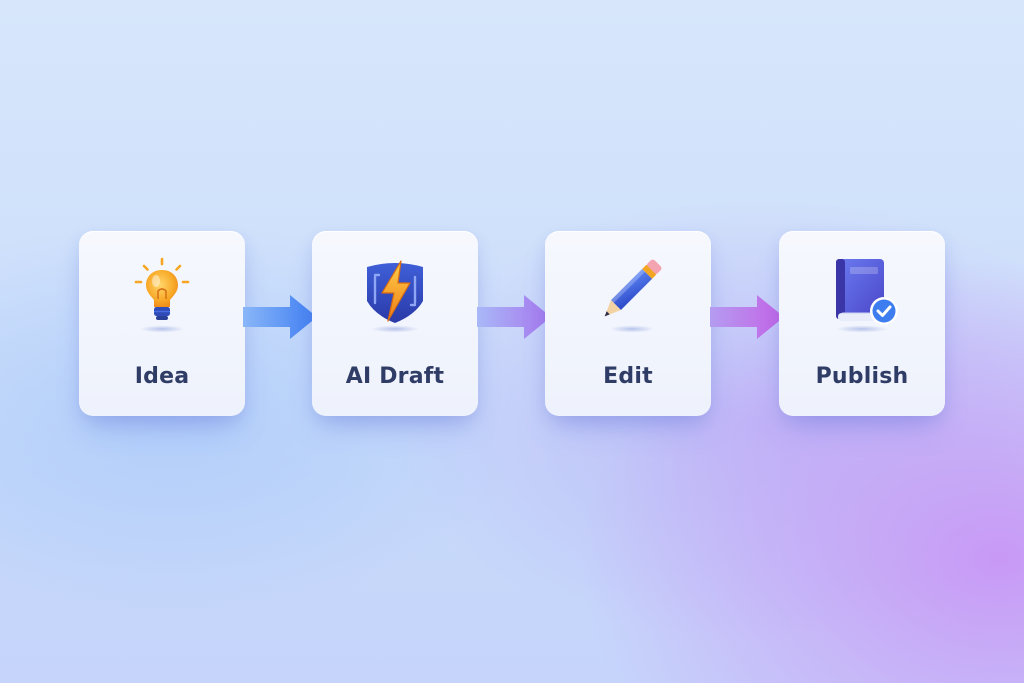 This screenshot has height=683, width=1024. I want to click on step-card-idea: Idea, so click(162, 323).